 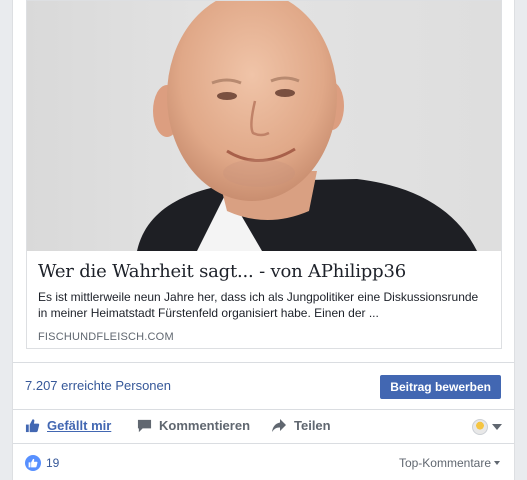 I want to click on page-avatar-icon, so click(x=480, y=427).